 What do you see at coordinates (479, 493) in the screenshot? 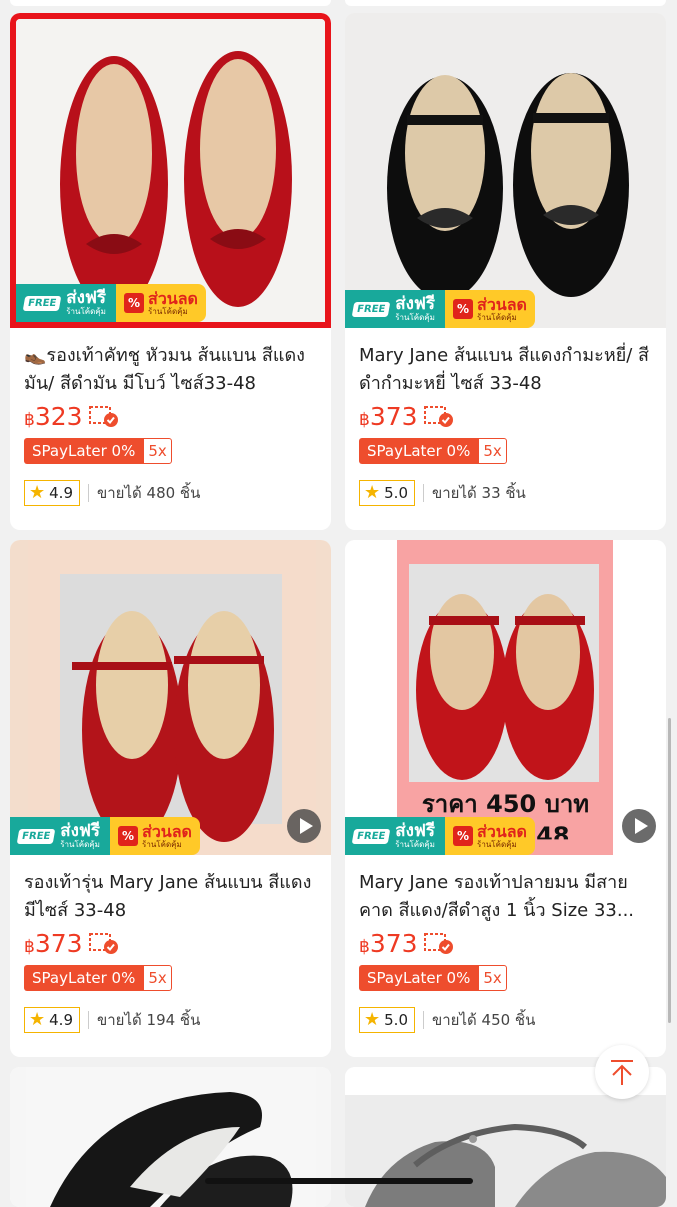
I see `sold-count: ขายได้ 33 ชิ้น` at bounding box center [479, 493].